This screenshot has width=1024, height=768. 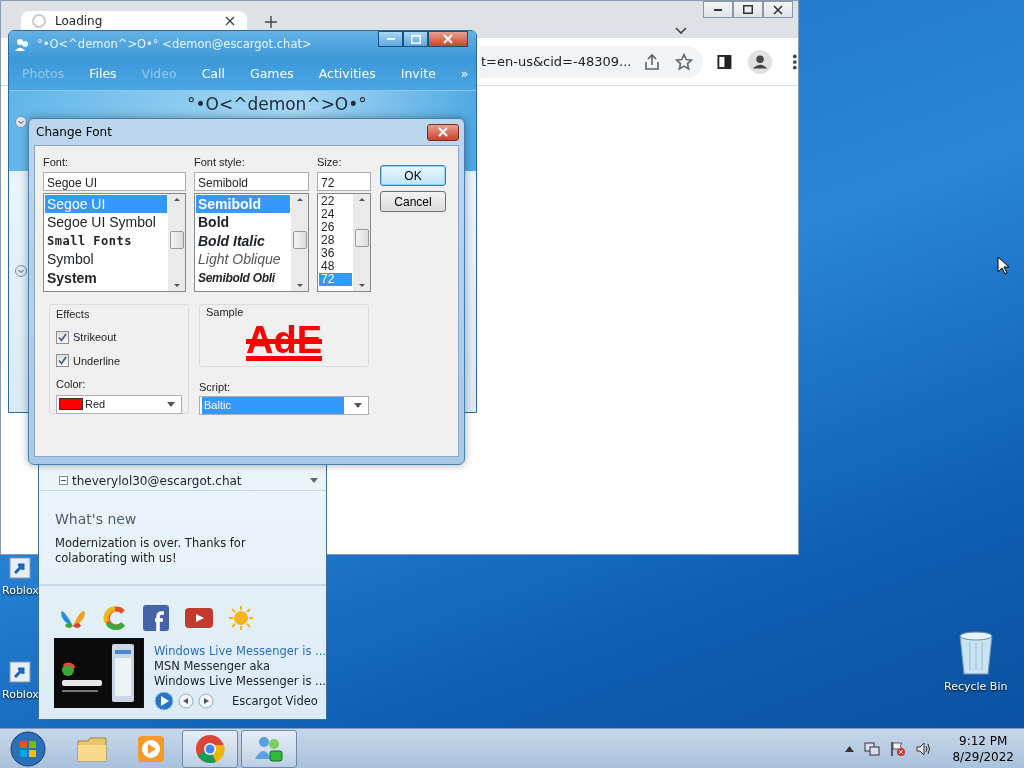 I want to click on field-label: Font style:, so click(x=220, y=162).